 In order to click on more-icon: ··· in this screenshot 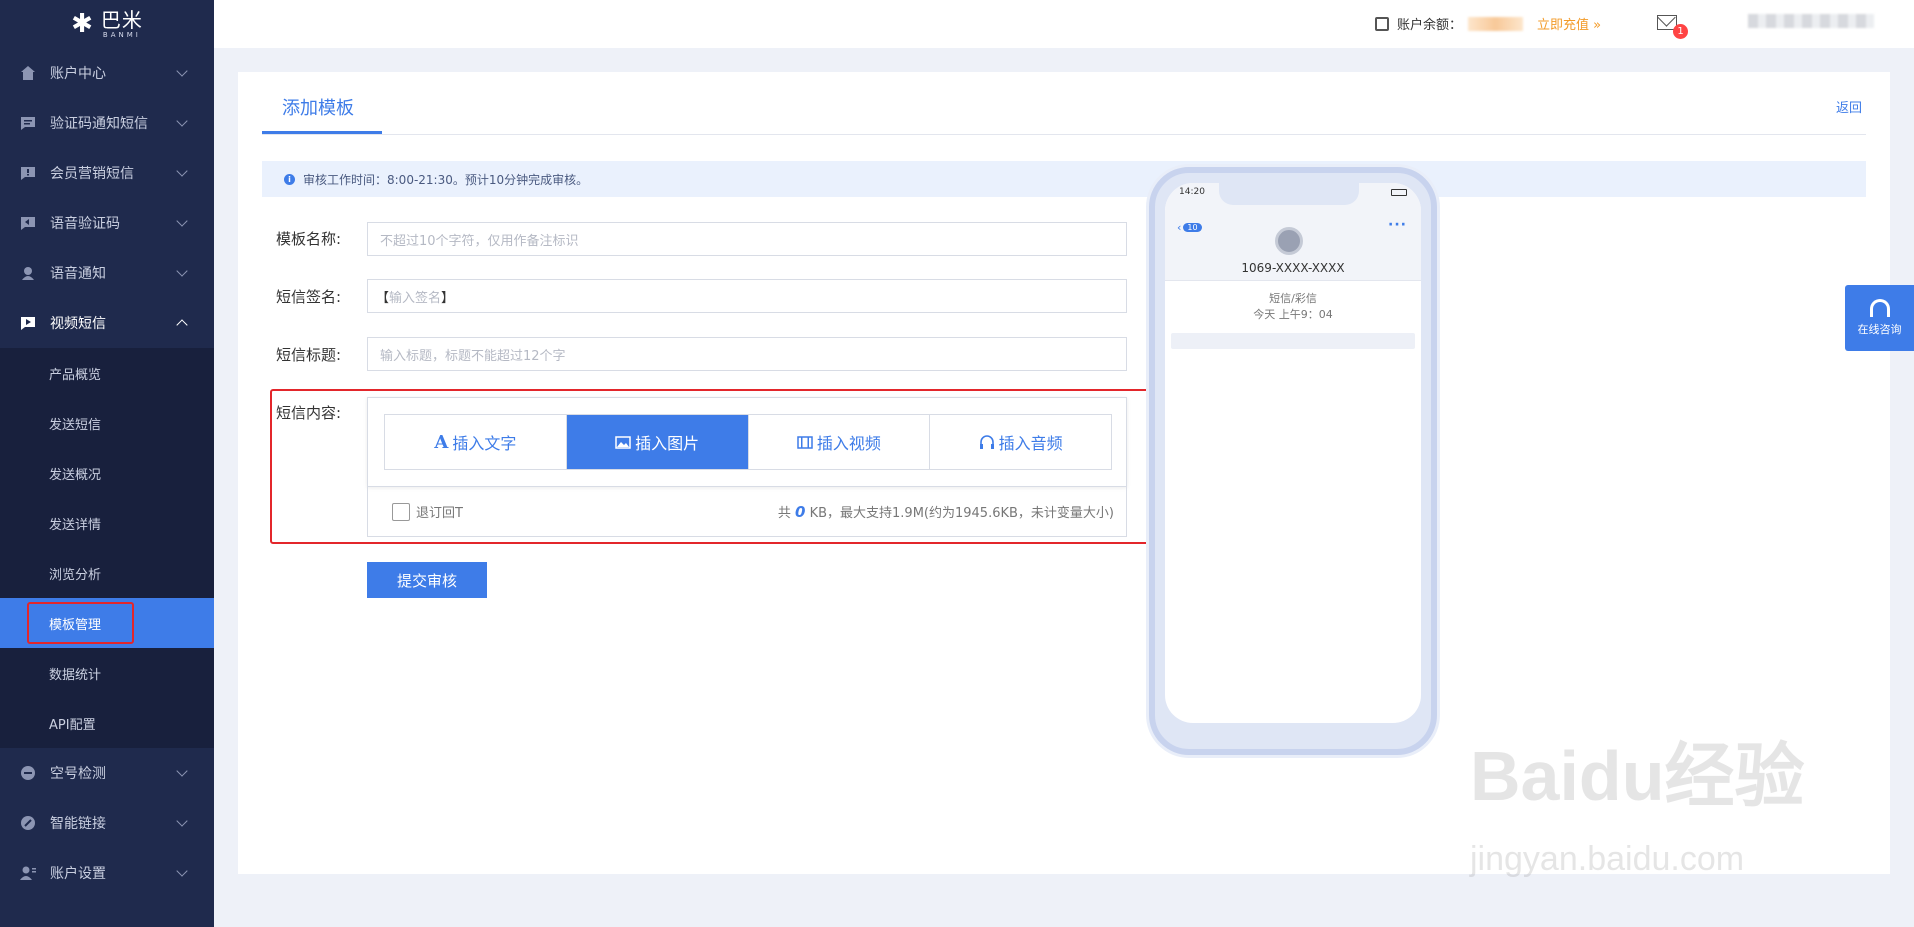, I will do `click(1397, 225)`.